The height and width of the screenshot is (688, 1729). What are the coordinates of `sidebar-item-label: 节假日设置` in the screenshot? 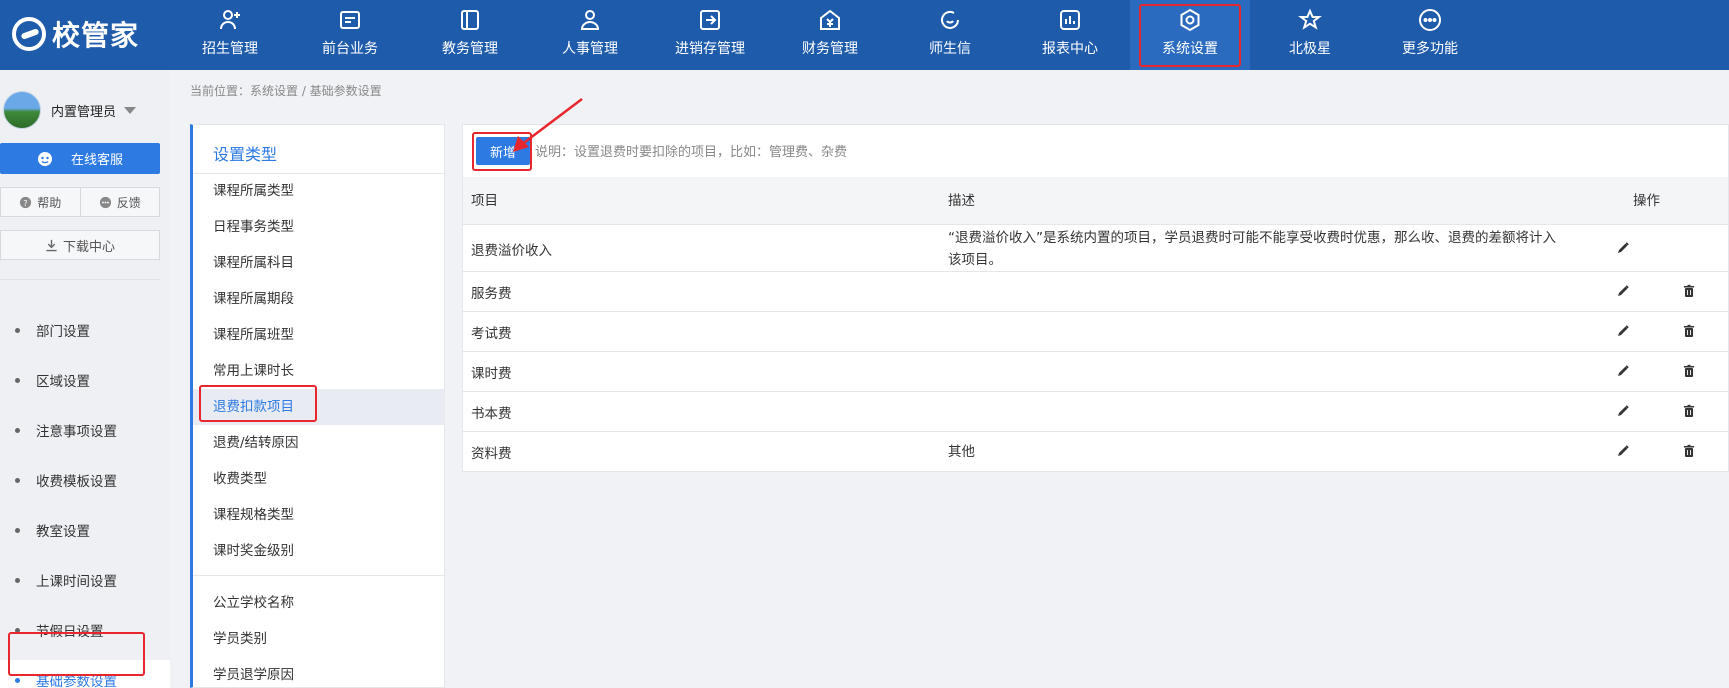 It's located at (70, 632).